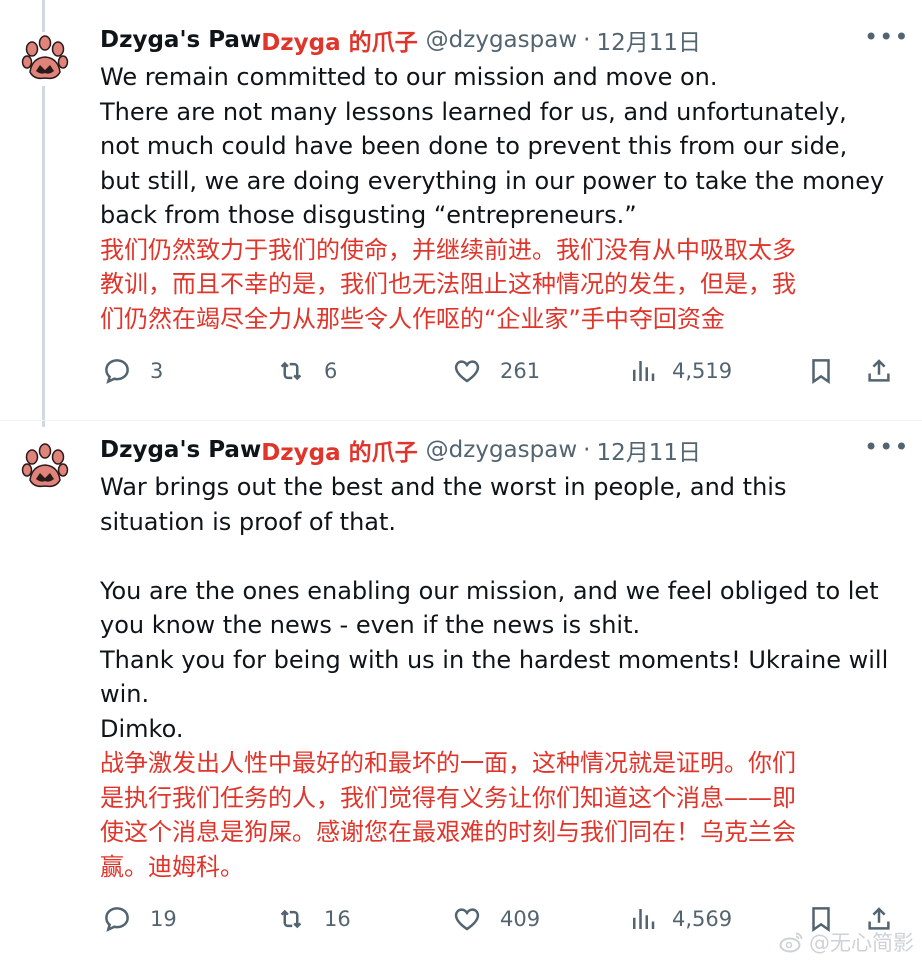 The height and width of the screenshot is (963, 922). I want to click on share-icon, so click(879, 370).